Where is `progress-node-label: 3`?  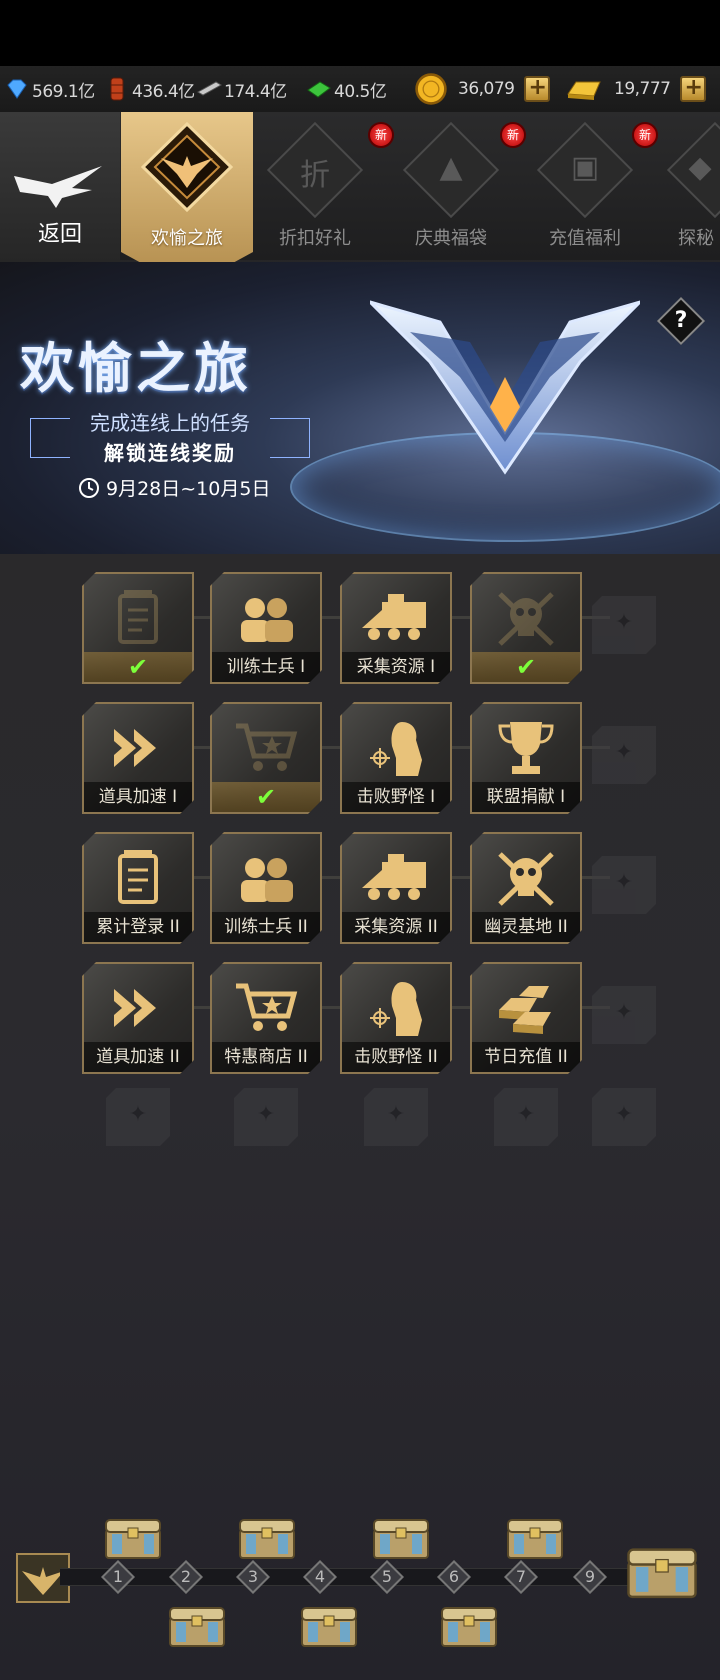
progress-node-label: 3 is located at coordinates (253, 1576).